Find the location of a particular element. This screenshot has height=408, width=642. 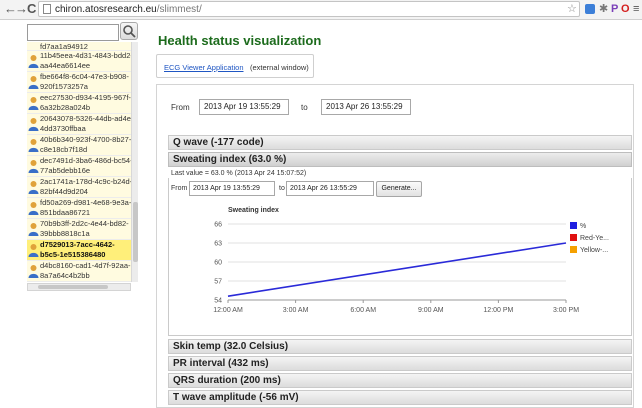

patient-id-line2: 8a7a64c4b2bb is located at coordinates (65, 275).